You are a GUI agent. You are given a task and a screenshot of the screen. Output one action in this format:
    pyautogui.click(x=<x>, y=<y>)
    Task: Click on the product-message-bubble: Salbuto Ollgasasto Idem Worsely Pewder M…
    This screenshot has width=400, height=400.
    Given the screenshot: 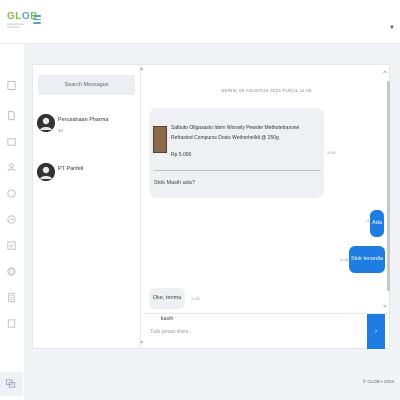 What is the action you would take?
    pyautogui.click(x=236, y=153)
    